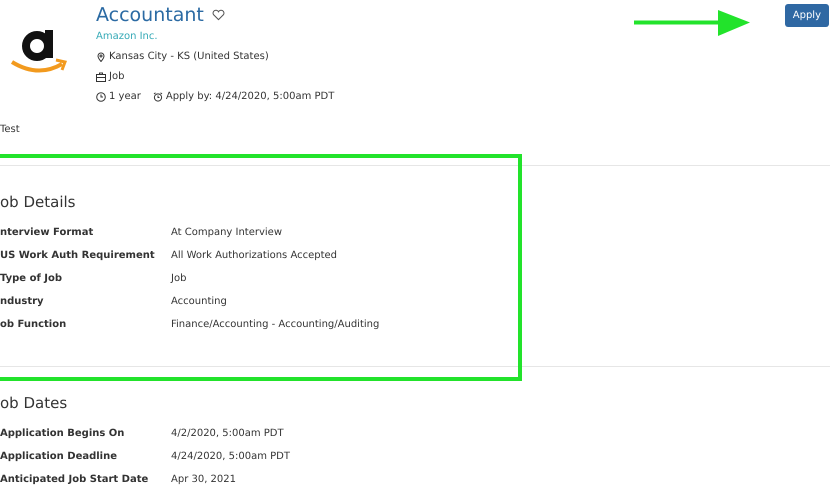 The image size is (830, 493). Describe the element at coordinates (806, 15) in the screenshot. I see `apply-button: Apply` at that location.